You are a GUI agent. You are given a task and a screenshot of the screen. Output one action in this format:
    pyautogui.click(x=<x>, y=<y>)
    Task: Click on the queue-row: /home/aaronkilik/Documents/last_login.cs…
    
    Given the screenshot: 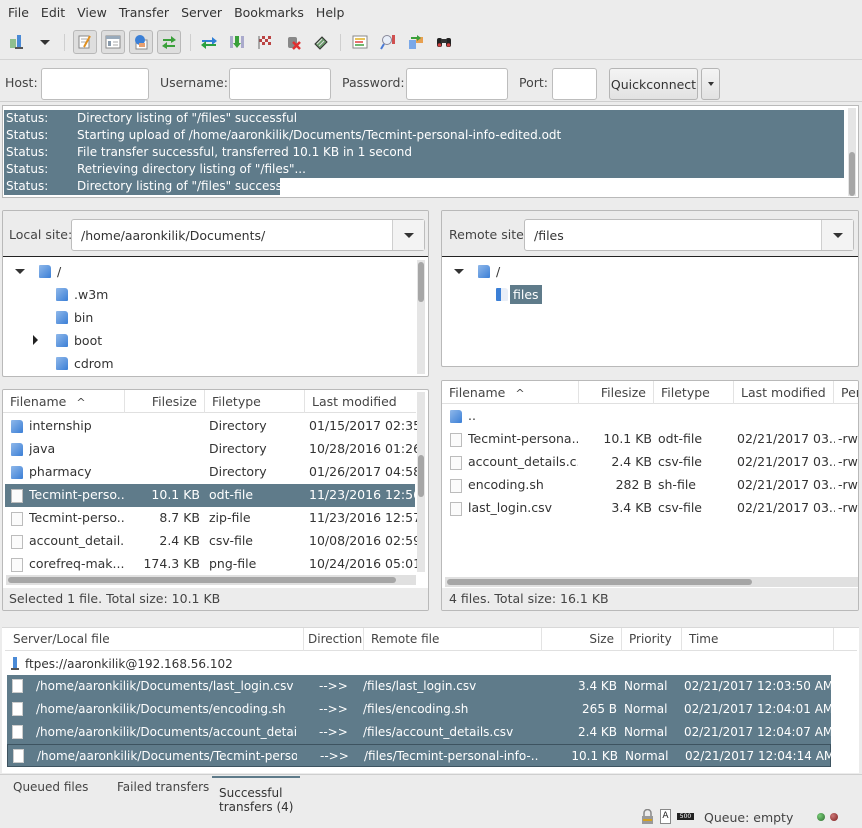 What is the action you would take?
    pyautogui.click(x=420, y=686)
    